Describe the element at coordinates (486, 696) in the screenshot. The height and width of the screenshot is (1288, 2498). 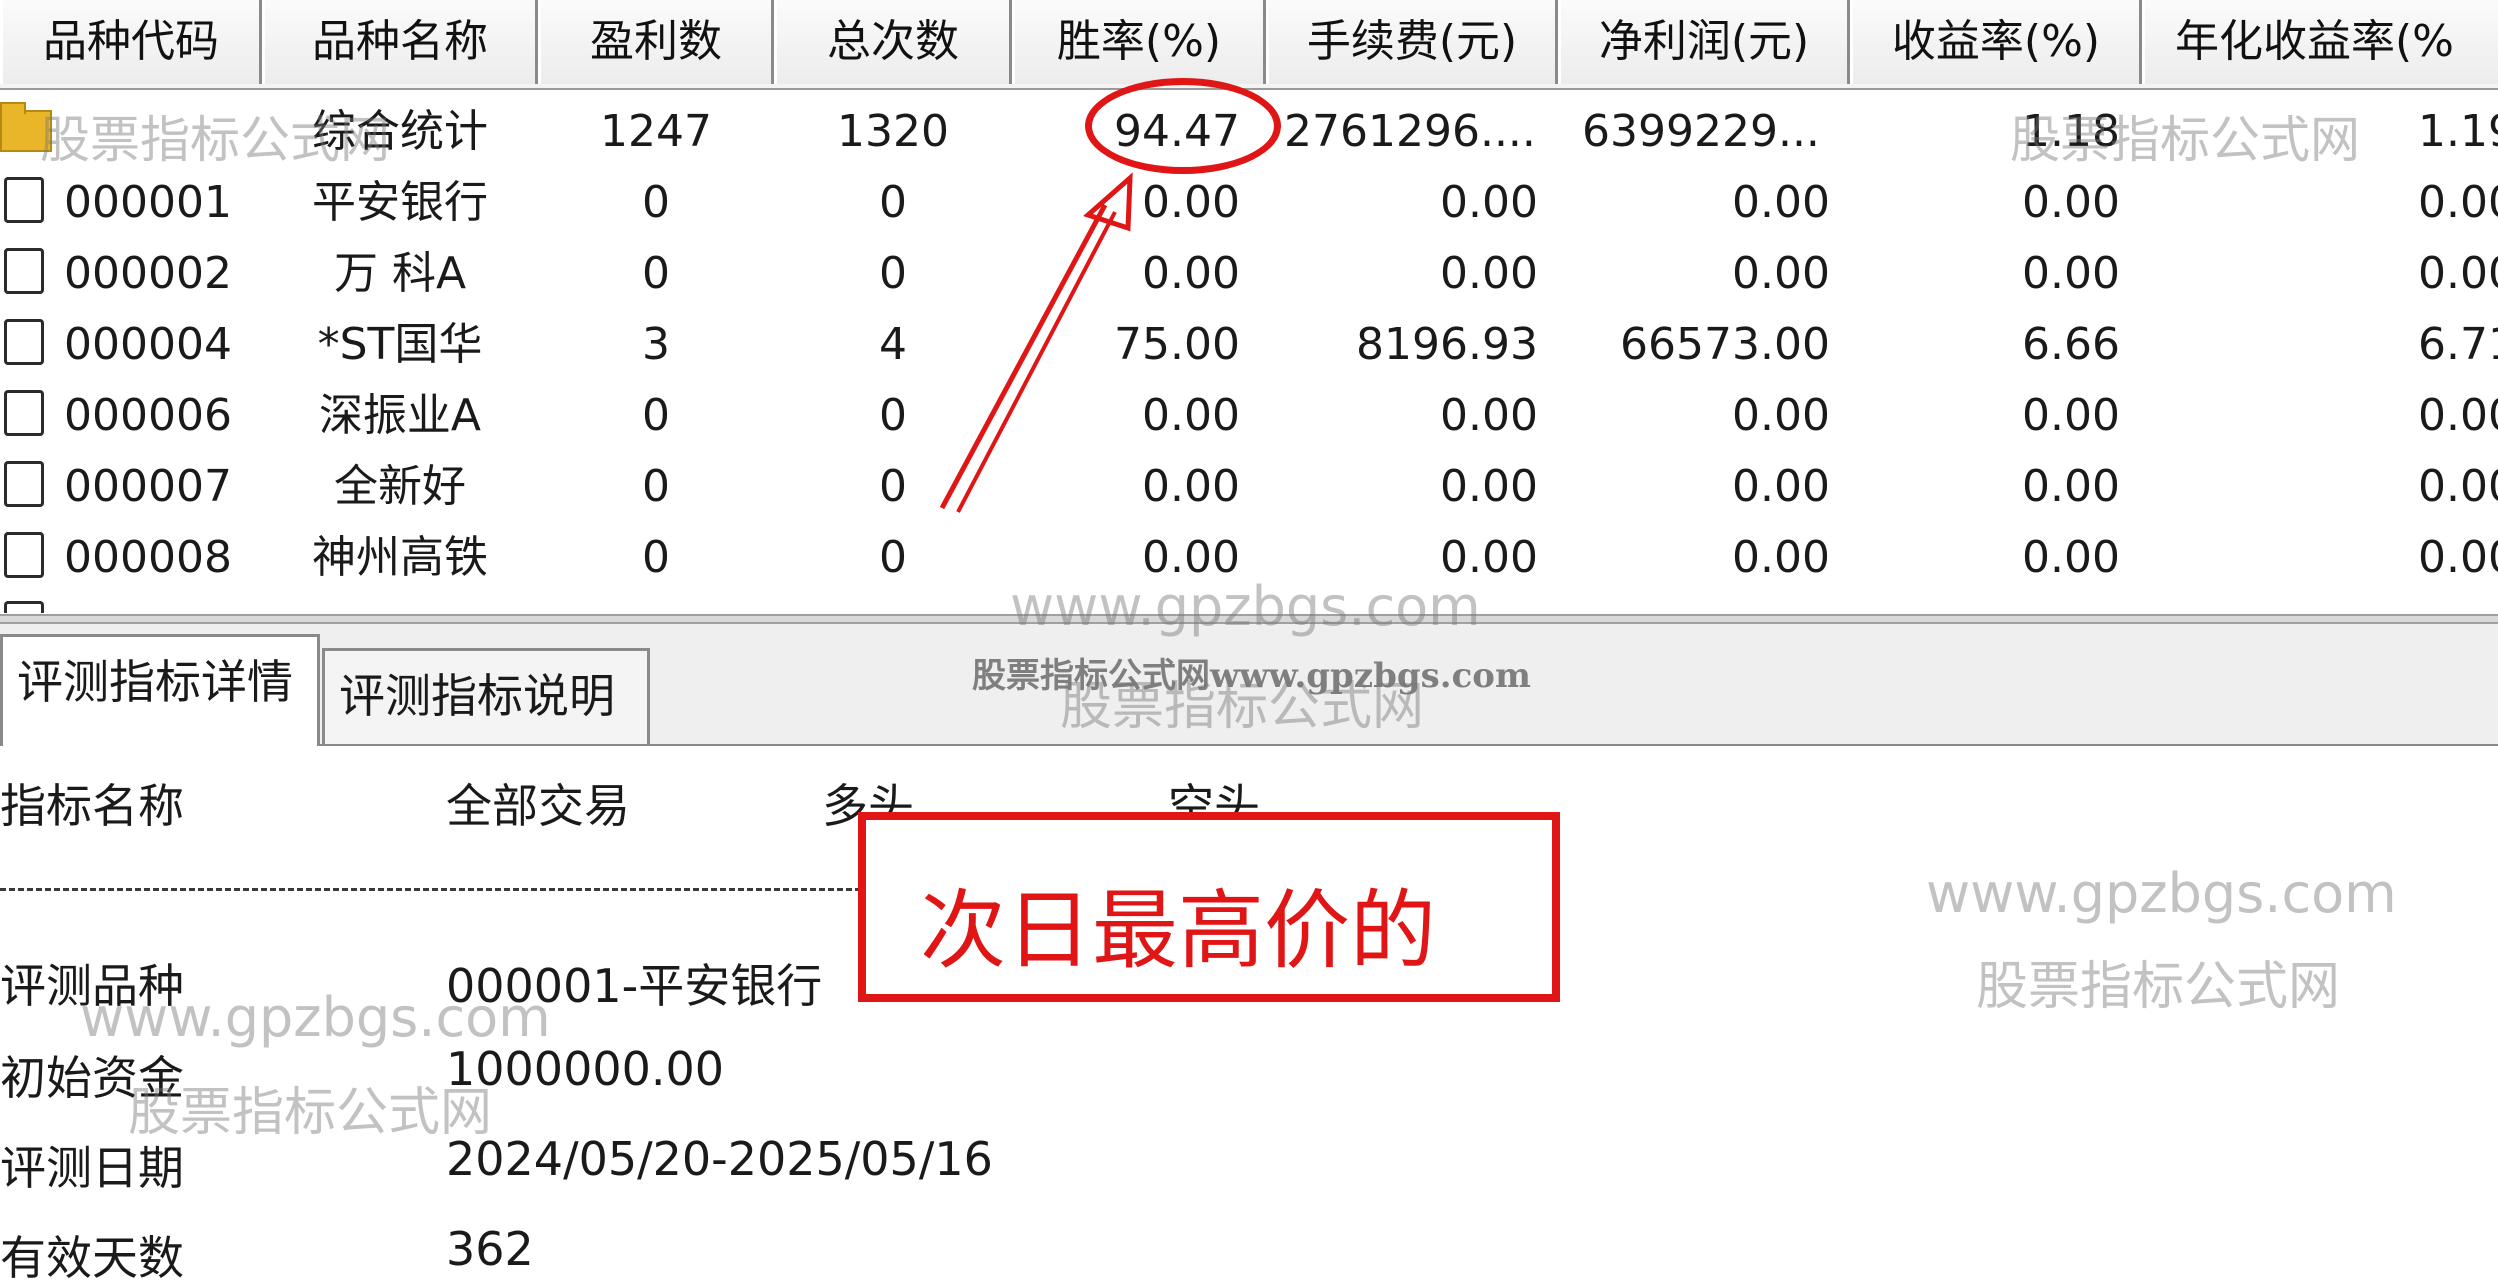
I see `tab-metric-description: 评测指标说明` at that location.